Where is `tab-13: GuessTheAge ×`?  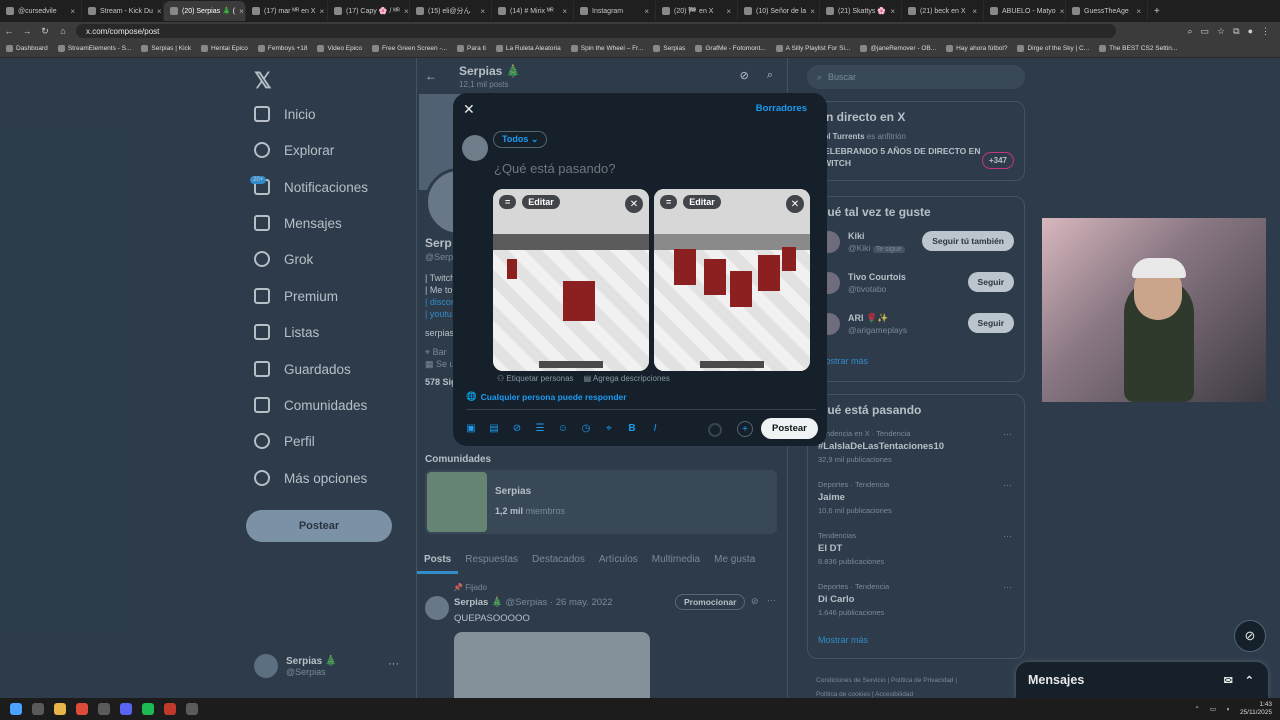 tab-13: GuessTheAge × is located at coordinates (1107, 11).